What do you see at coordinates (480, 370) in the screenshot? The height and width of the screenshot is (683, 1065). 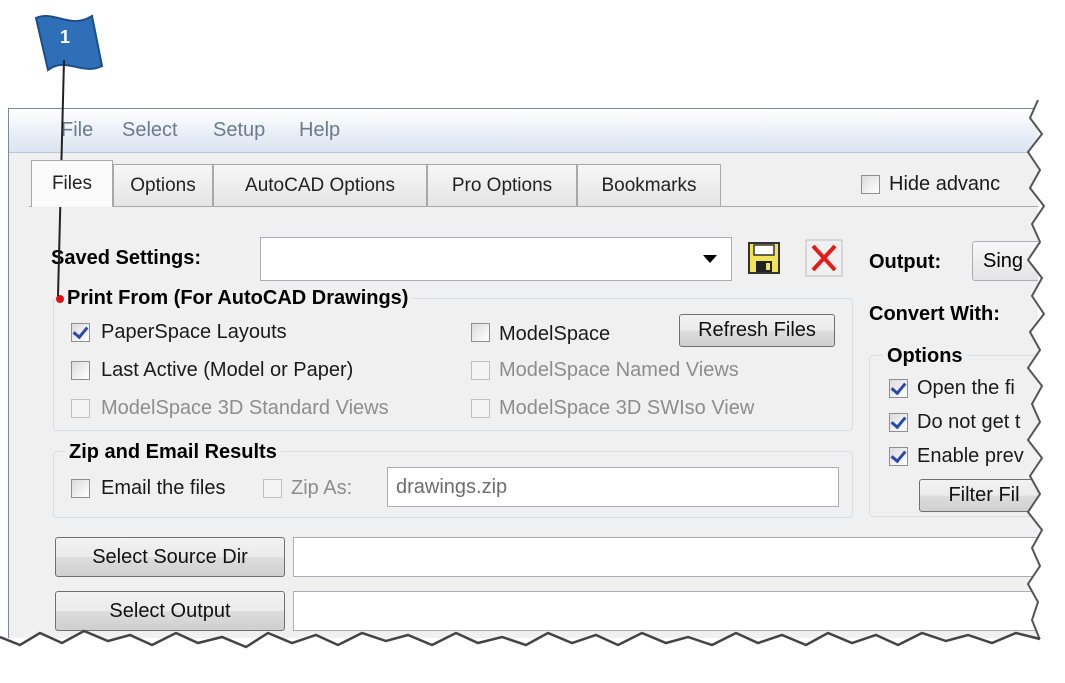 I see `named-views-checkbox` at bounding box center [480, 370].